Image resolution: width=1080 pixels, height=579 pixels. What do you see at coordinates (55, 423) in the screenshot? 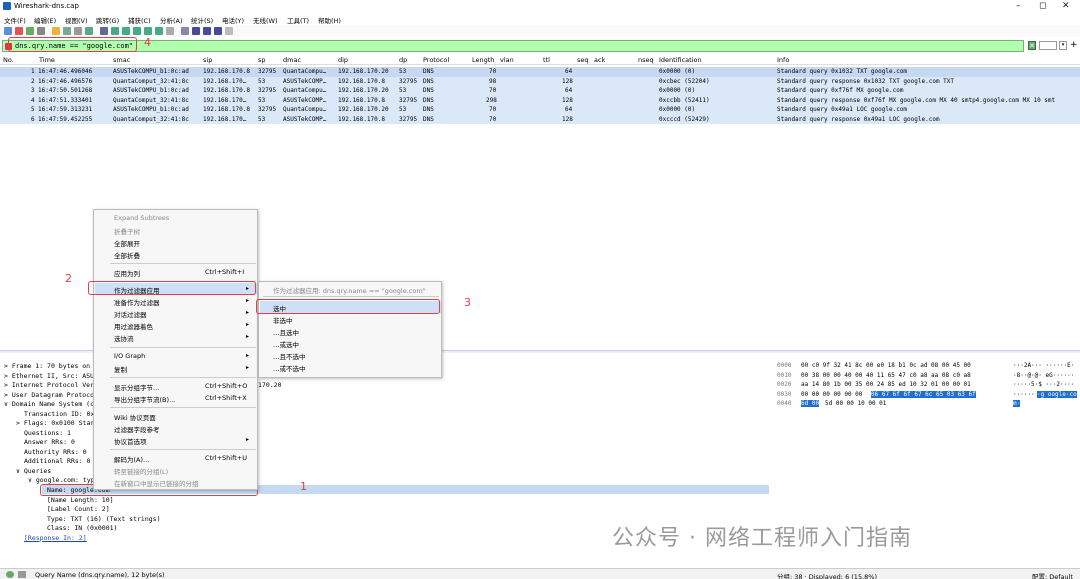
I see `tree-item: > Flags: 0x0100 Star` at bounding box center [55, 423].